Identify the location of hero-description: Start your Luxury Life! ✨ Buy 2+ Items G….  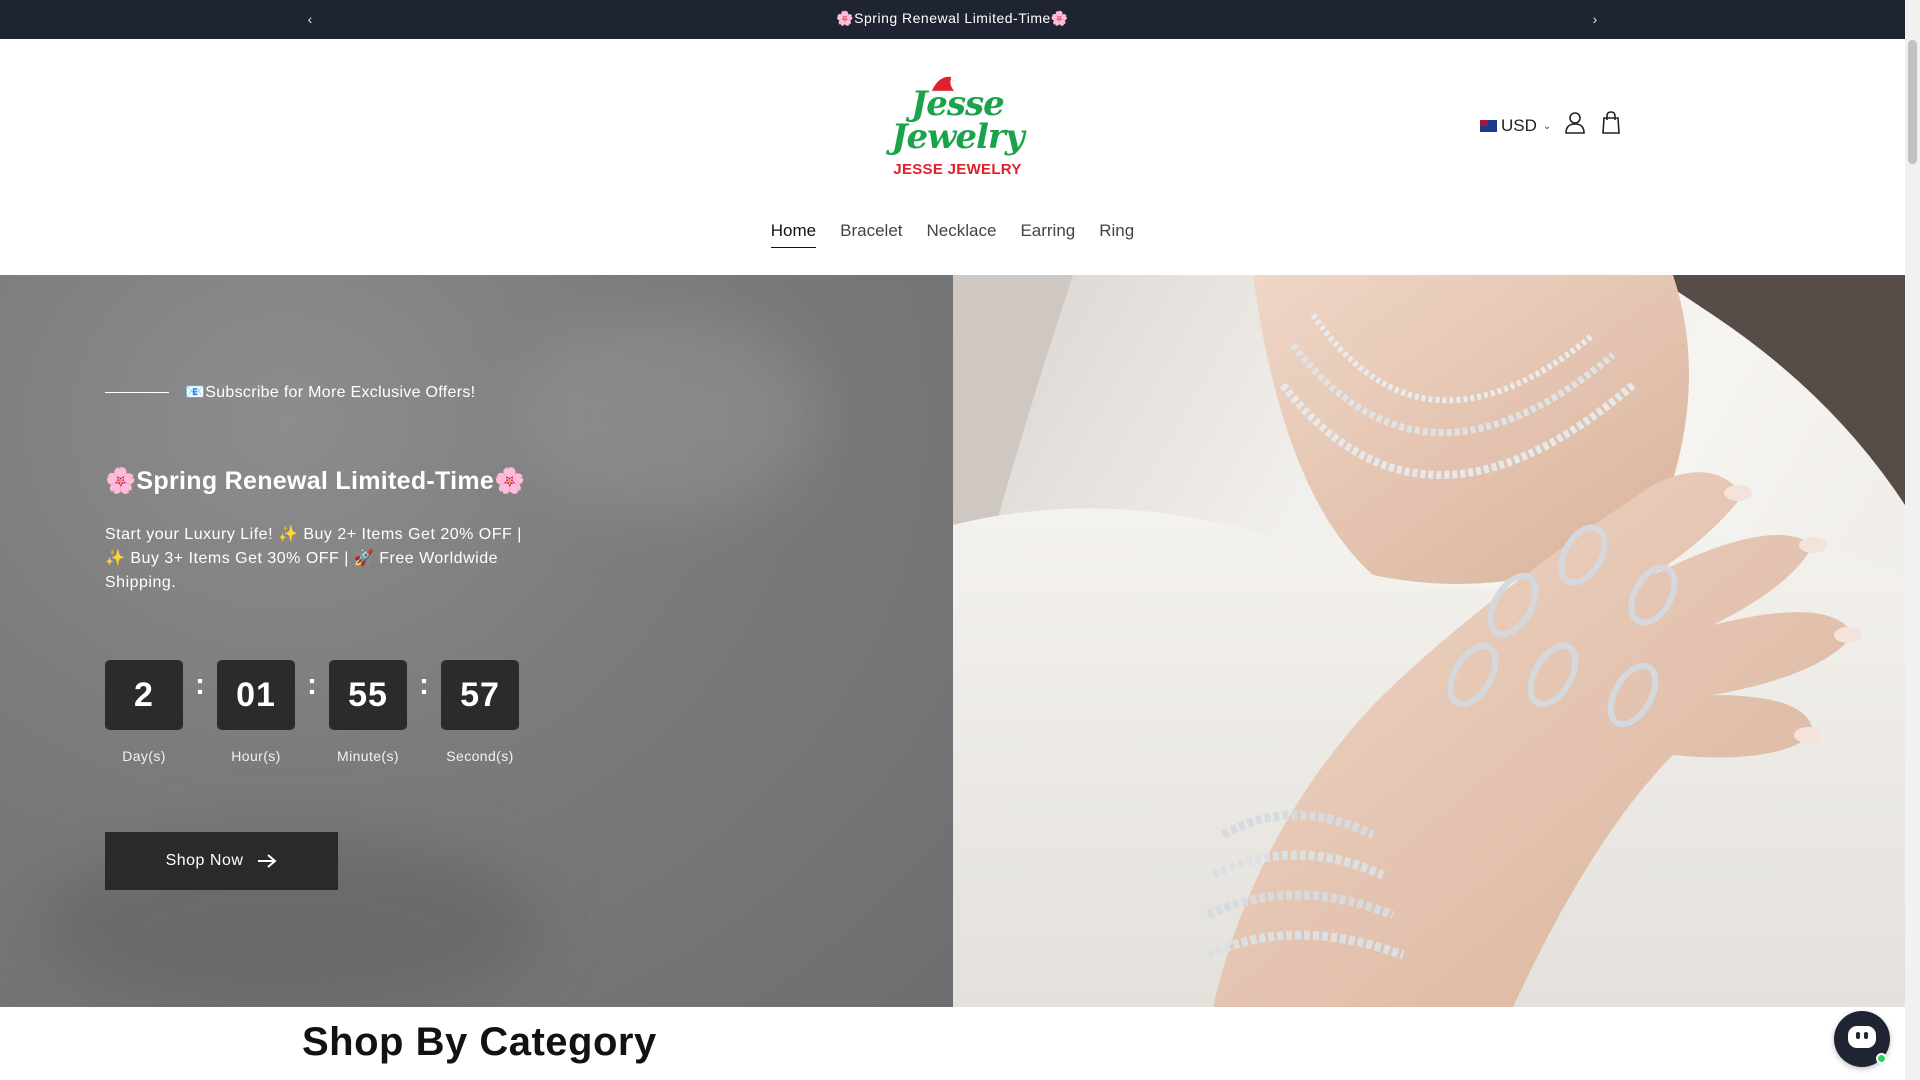
(313, 558).